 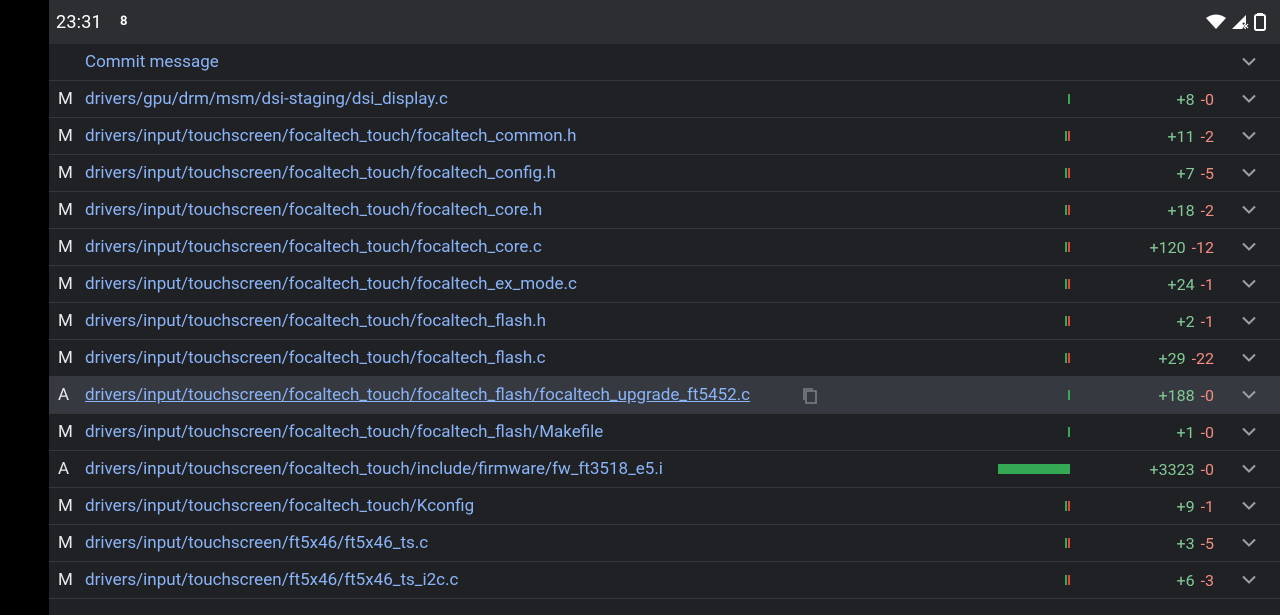 I want to click on additions-count: +29, so click(x=1172, y=358).